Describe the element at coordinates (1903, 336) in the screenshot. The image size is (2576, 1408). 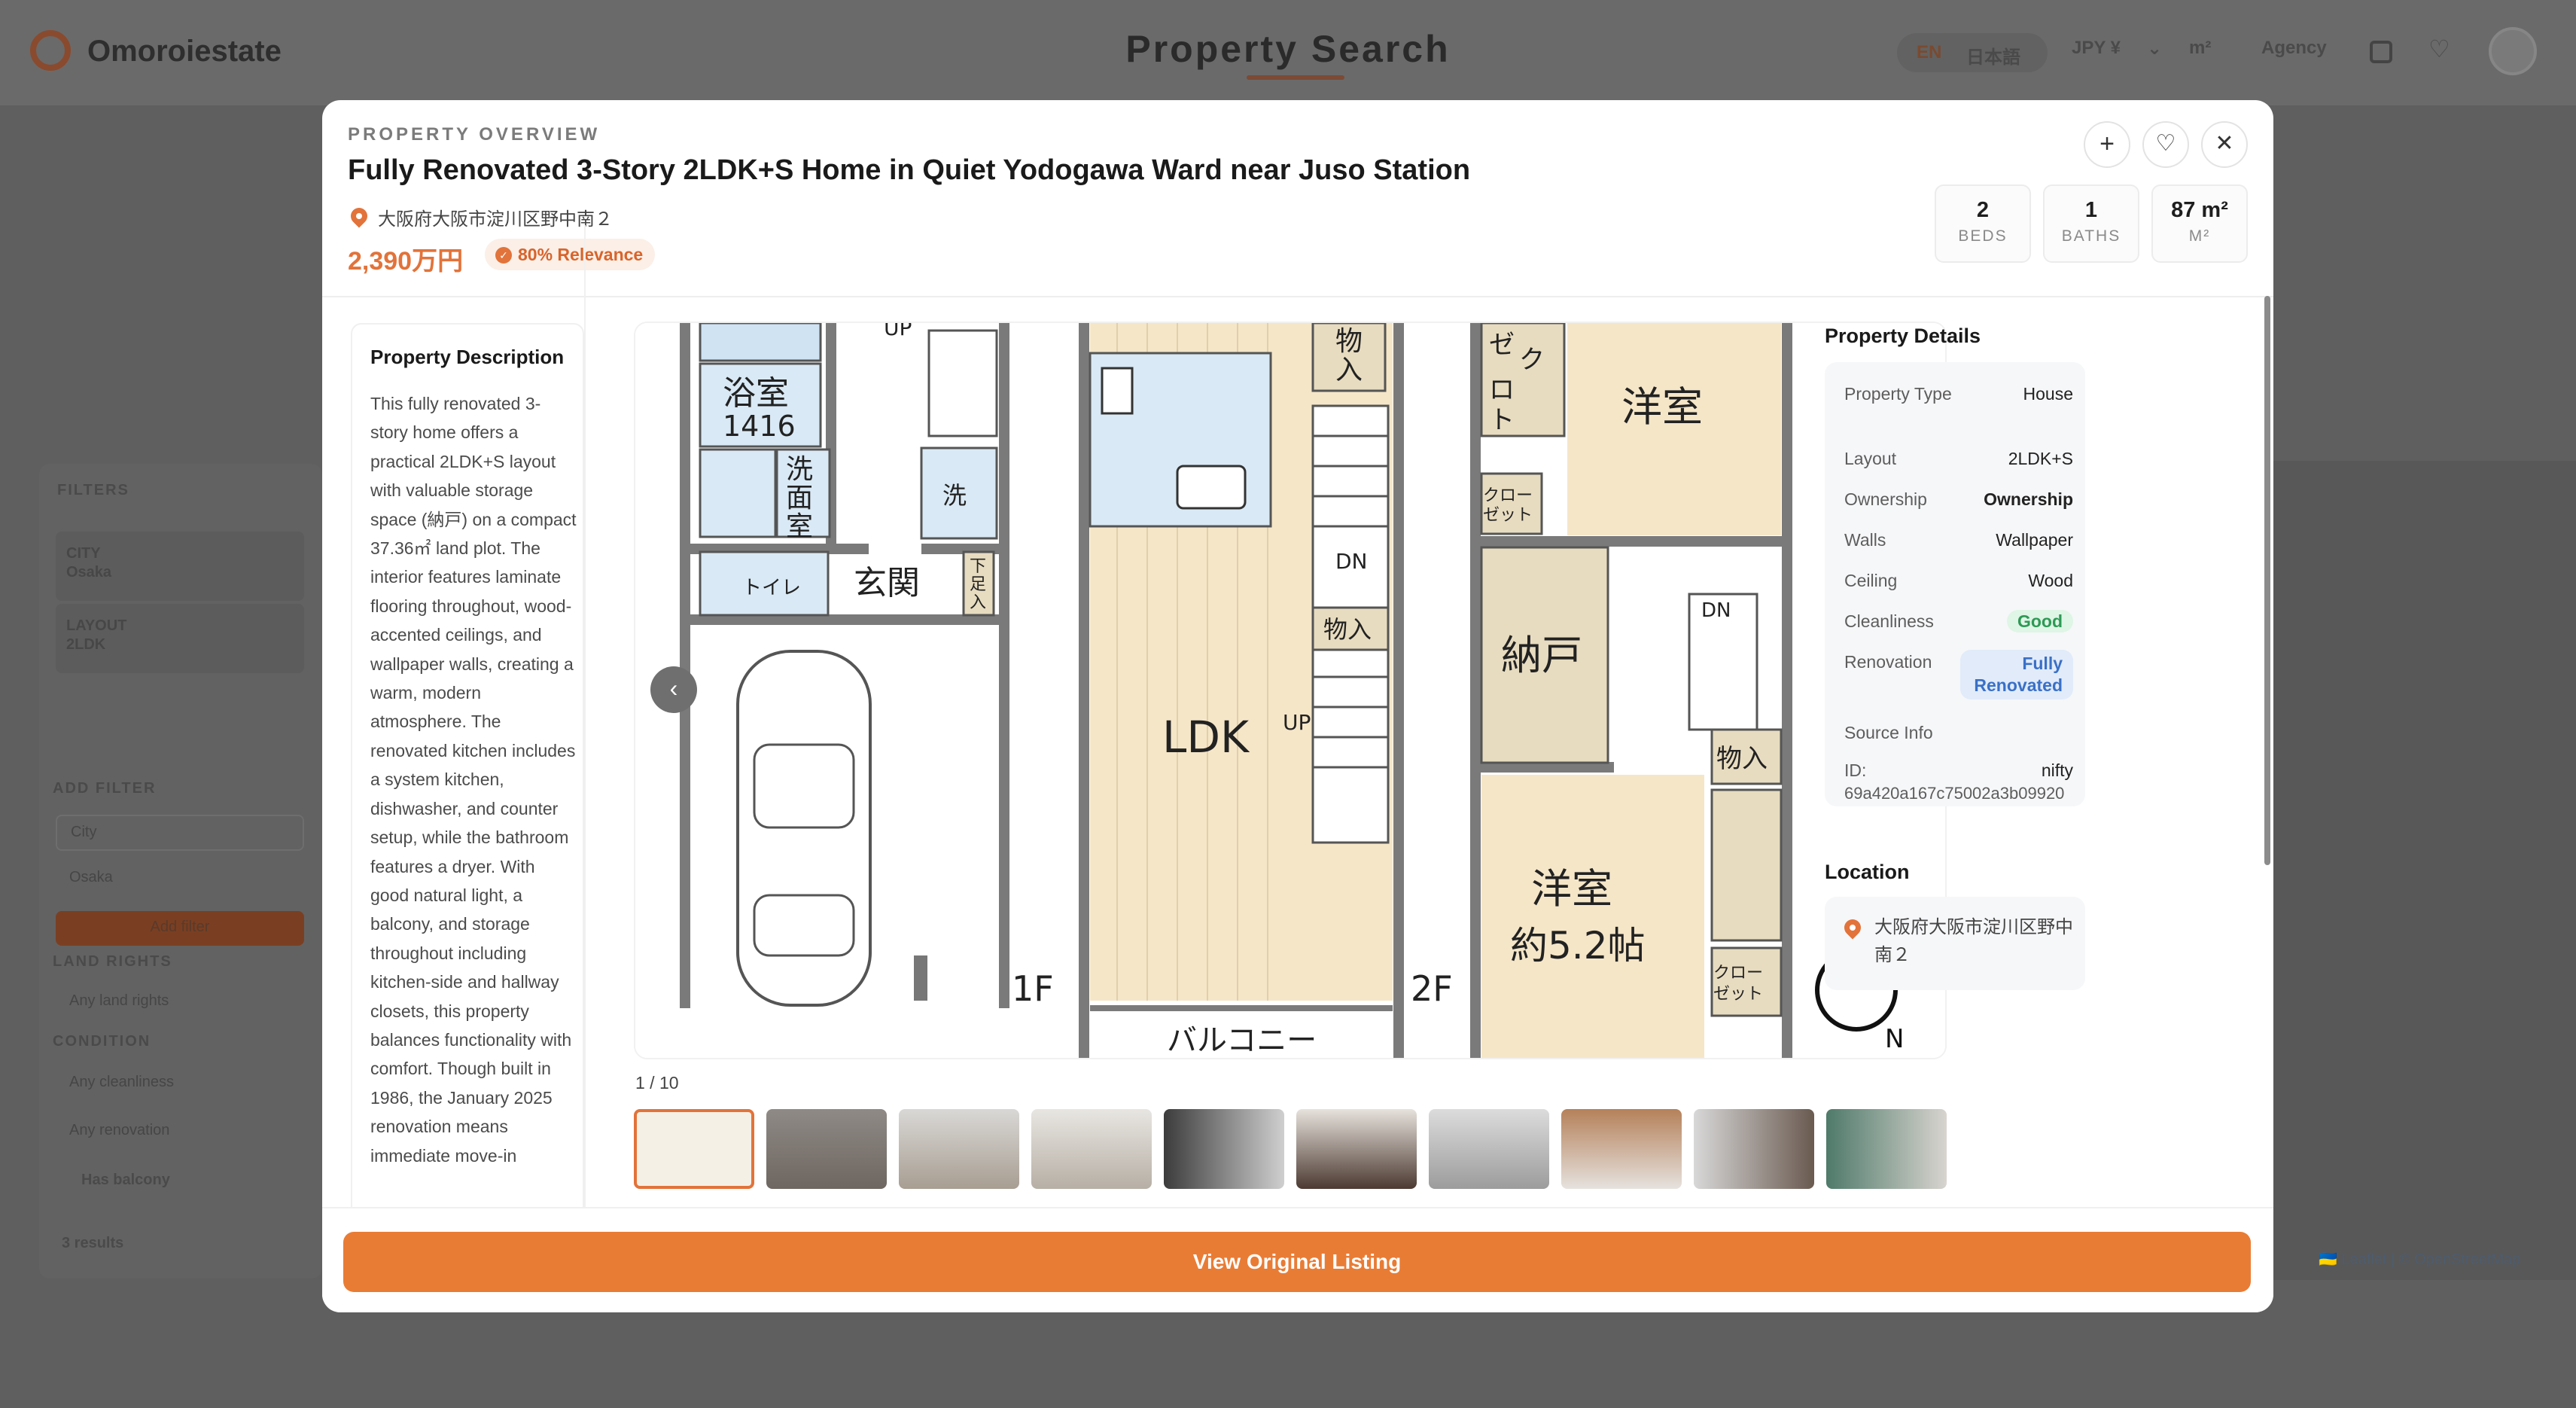
I see `details-title: Property Details` at that location.